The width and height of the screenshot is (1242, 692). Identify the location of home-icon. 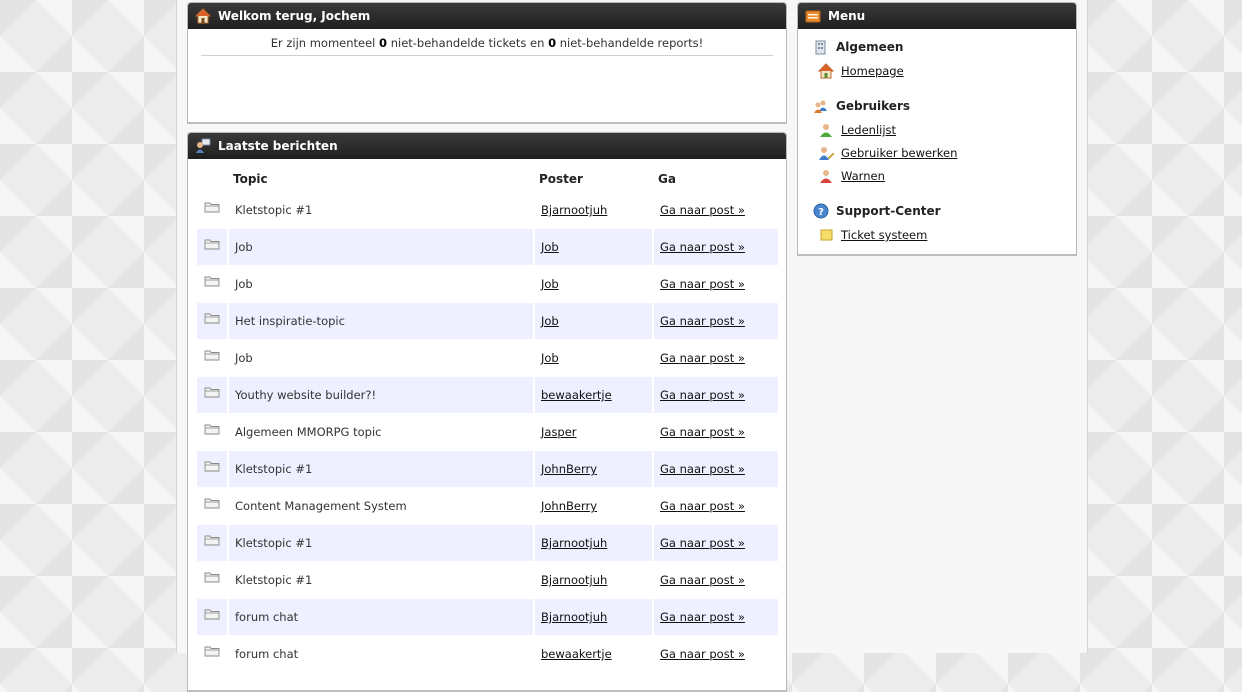
(203, 16).